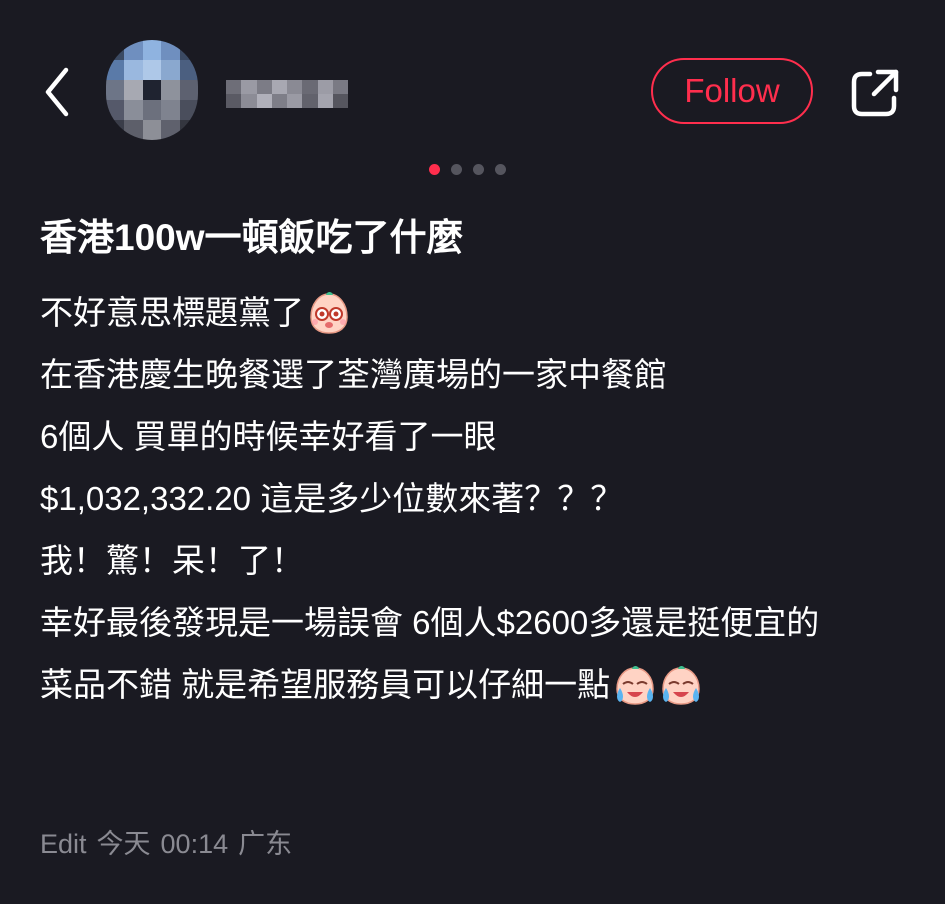 This screenshot has width=945, height=904. I want to click on post-line-text: 不好意思標題黨了, so click(172, 312).